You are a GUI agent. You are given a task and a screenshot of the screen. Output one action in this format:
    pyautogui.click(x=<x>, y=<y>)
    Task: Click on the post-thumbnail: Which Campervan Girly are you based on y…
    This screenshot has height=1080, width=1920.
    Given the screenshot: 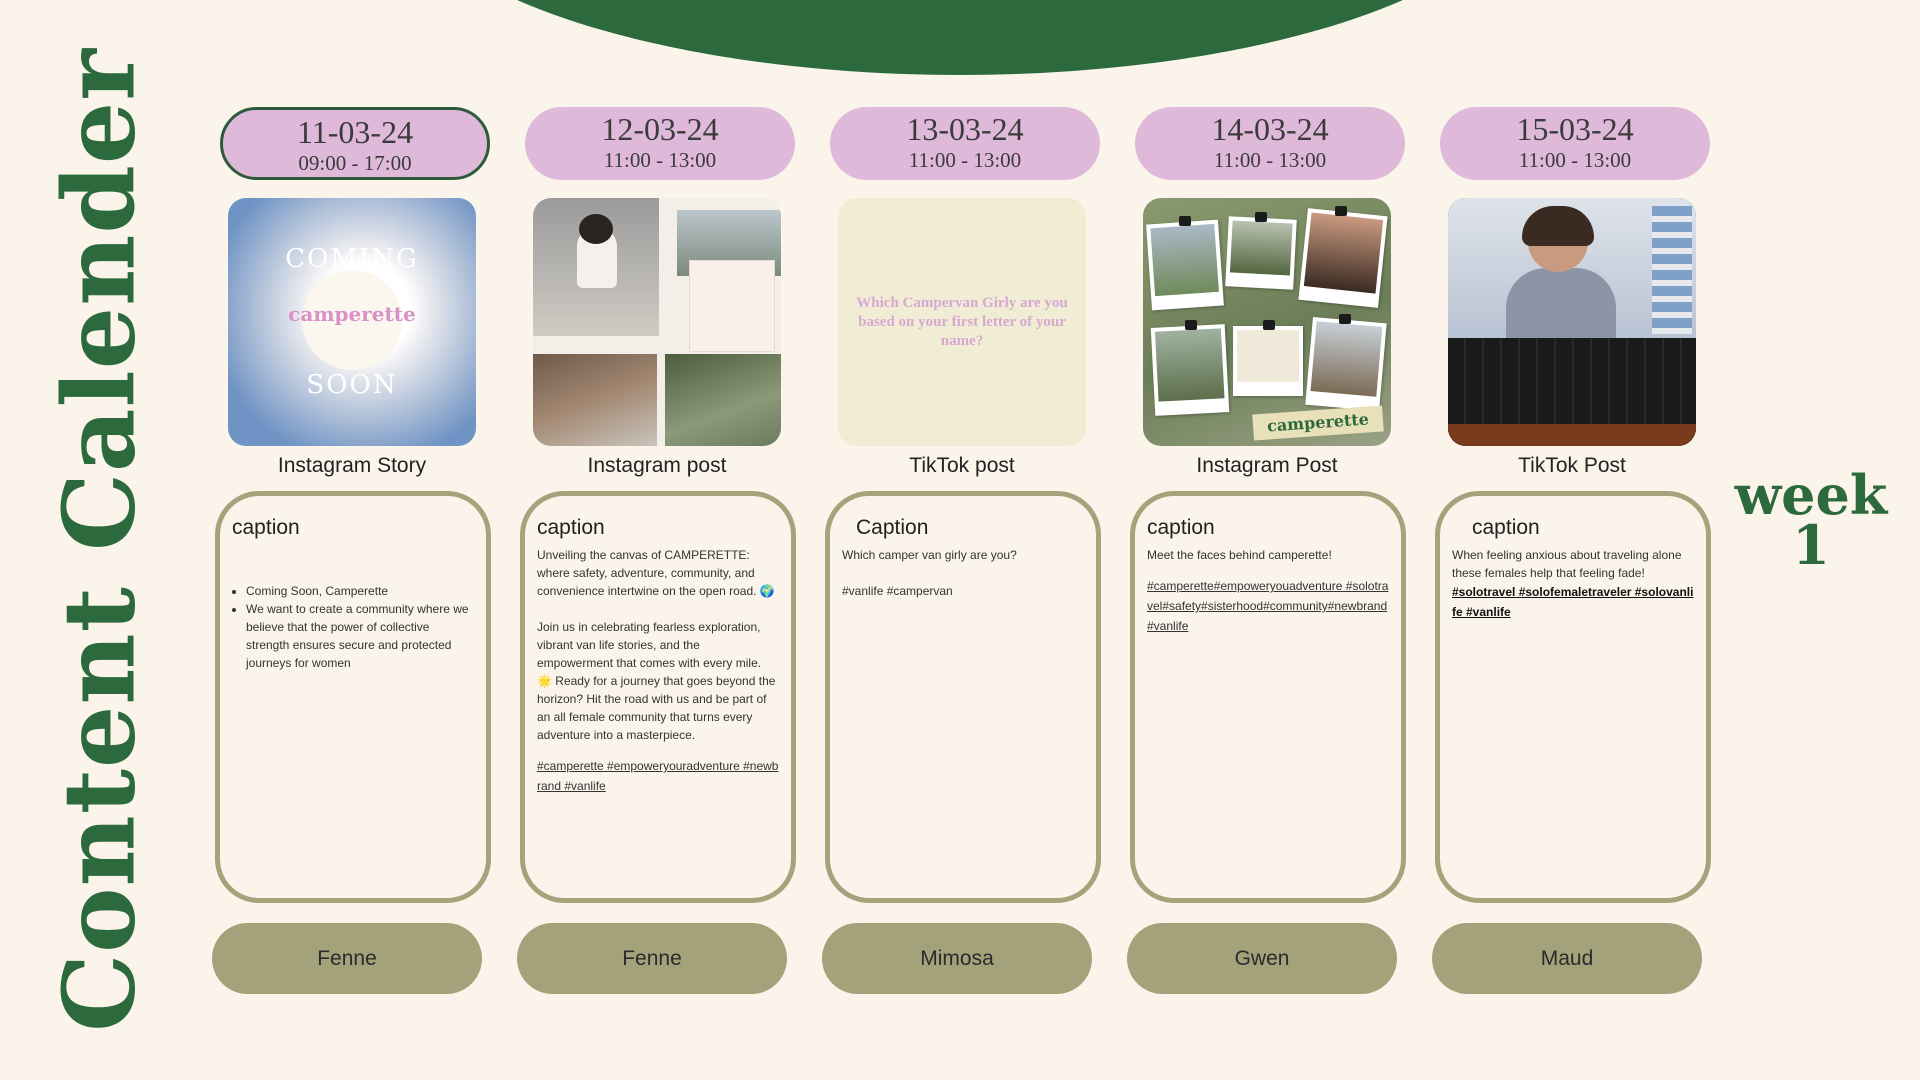 What is the action you would take?
    pyautogui.click(x=962, y=322)
    